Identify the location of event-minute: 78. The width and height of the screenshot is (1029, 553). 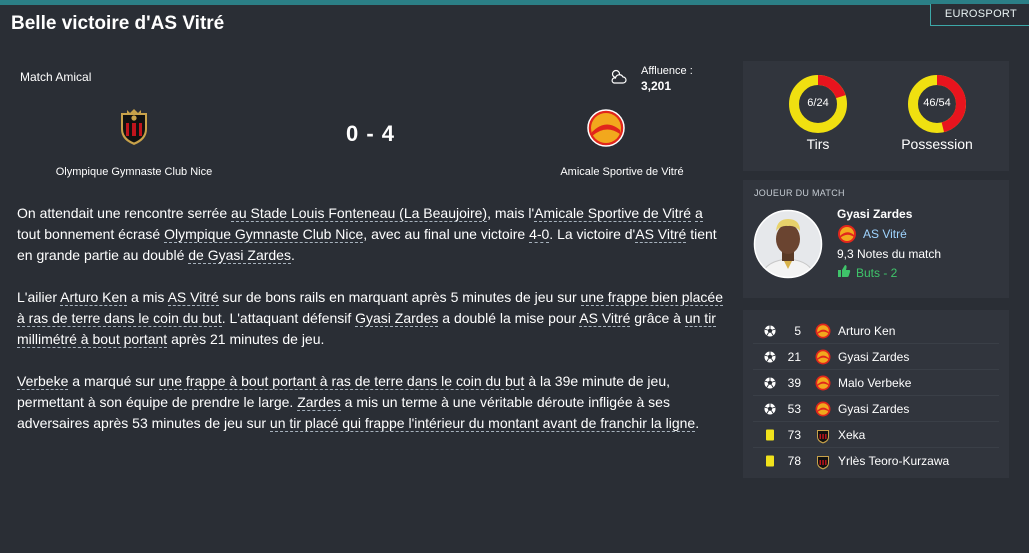
(794, 461).